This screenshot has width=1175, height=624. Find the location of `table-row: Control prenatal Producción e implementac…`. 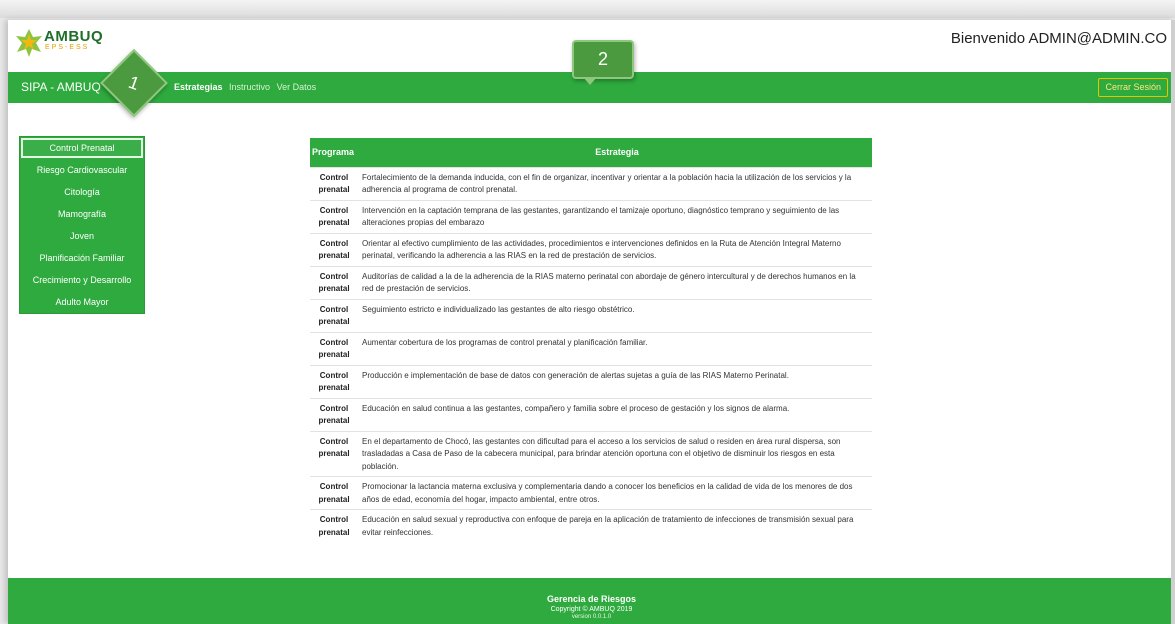

table-row: Control prenatal Producción e implementac… is located at coordinates (591, 381).